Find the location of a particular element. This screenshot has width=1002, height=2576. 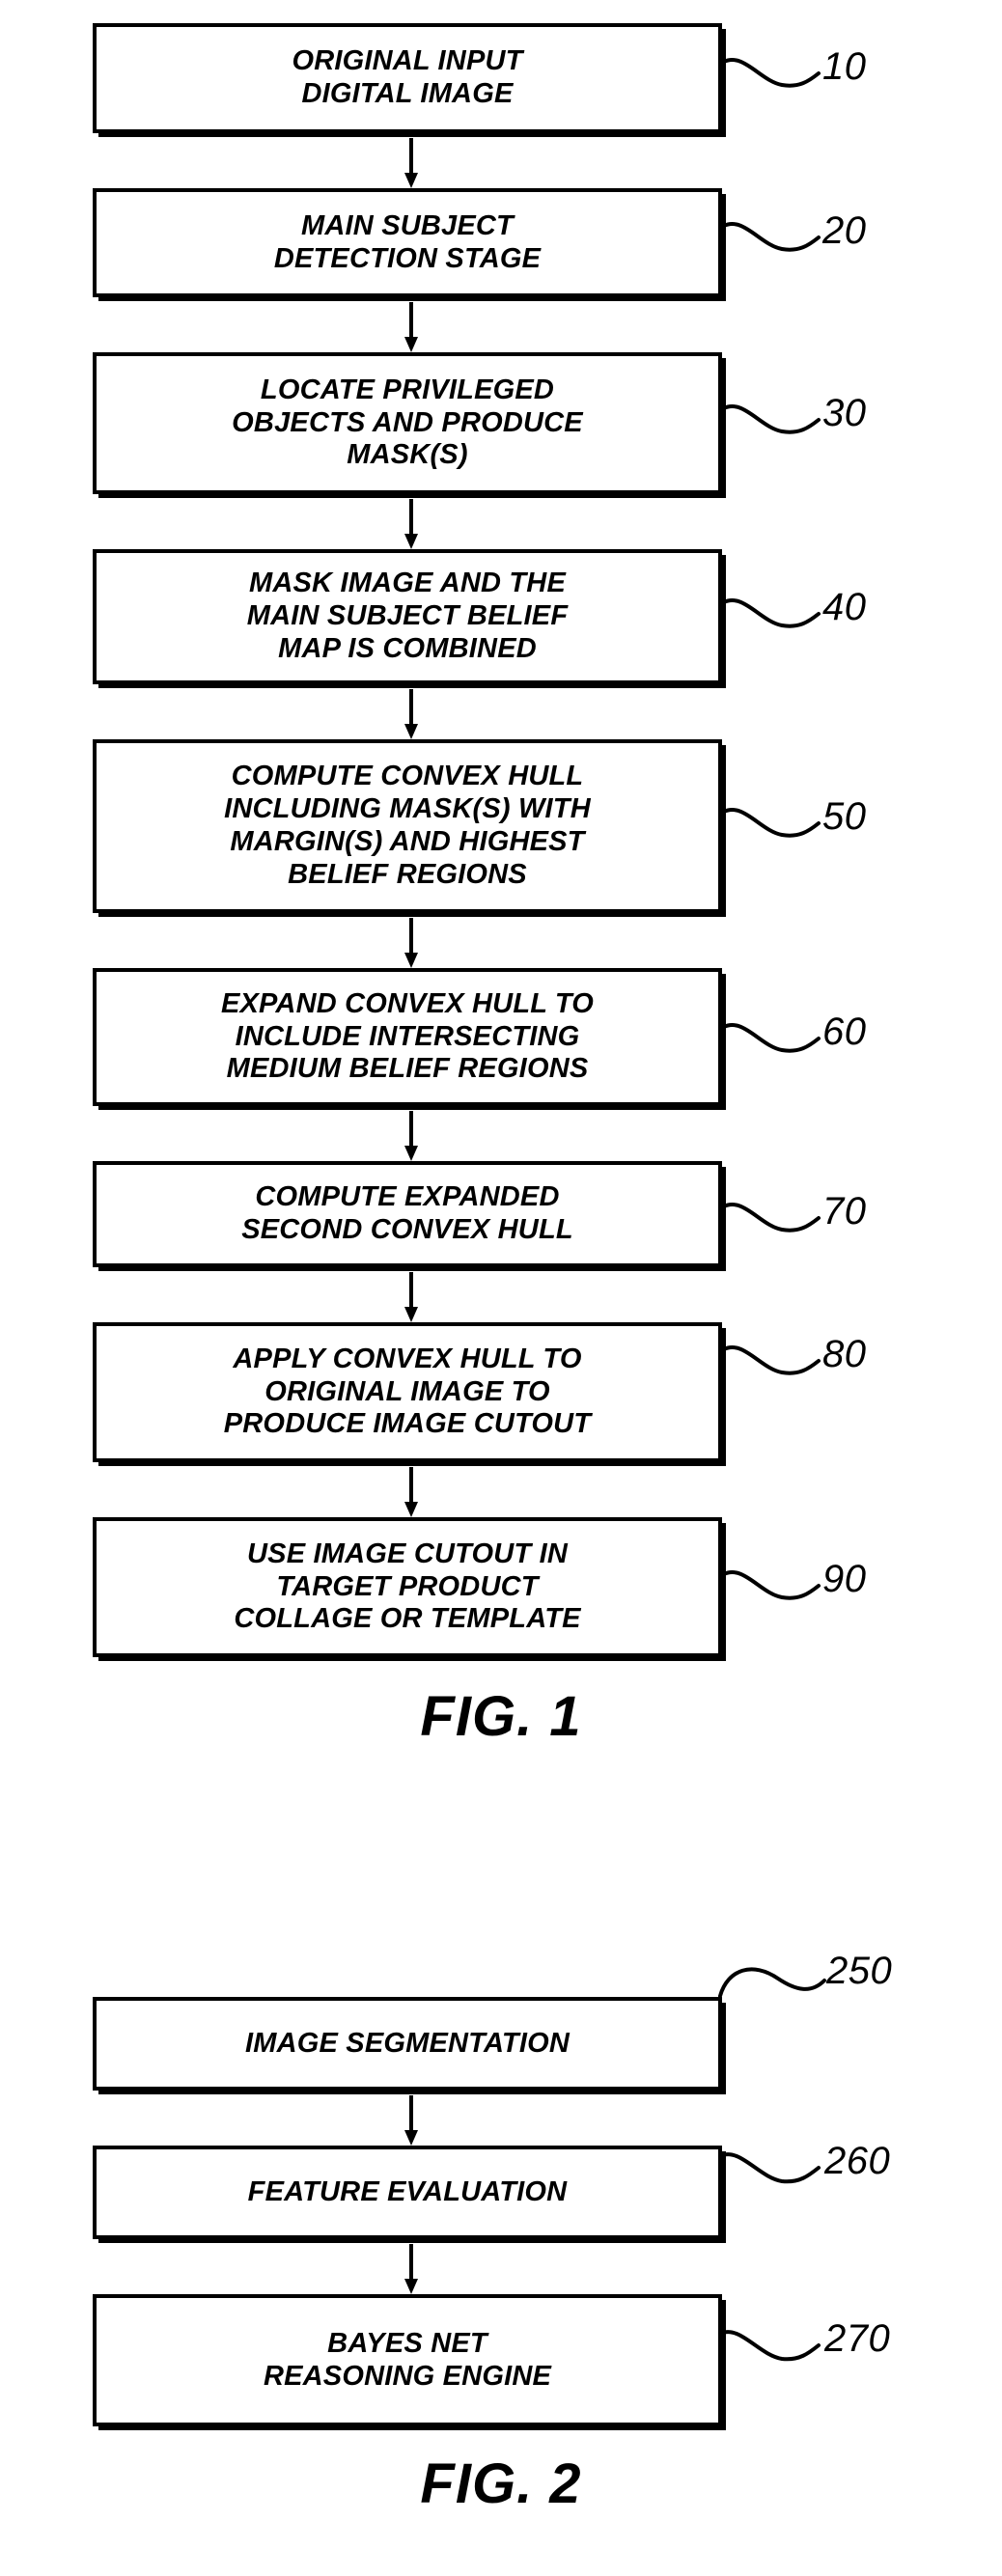

reference-number-250: 250 is located at coordinates (860, 1971).